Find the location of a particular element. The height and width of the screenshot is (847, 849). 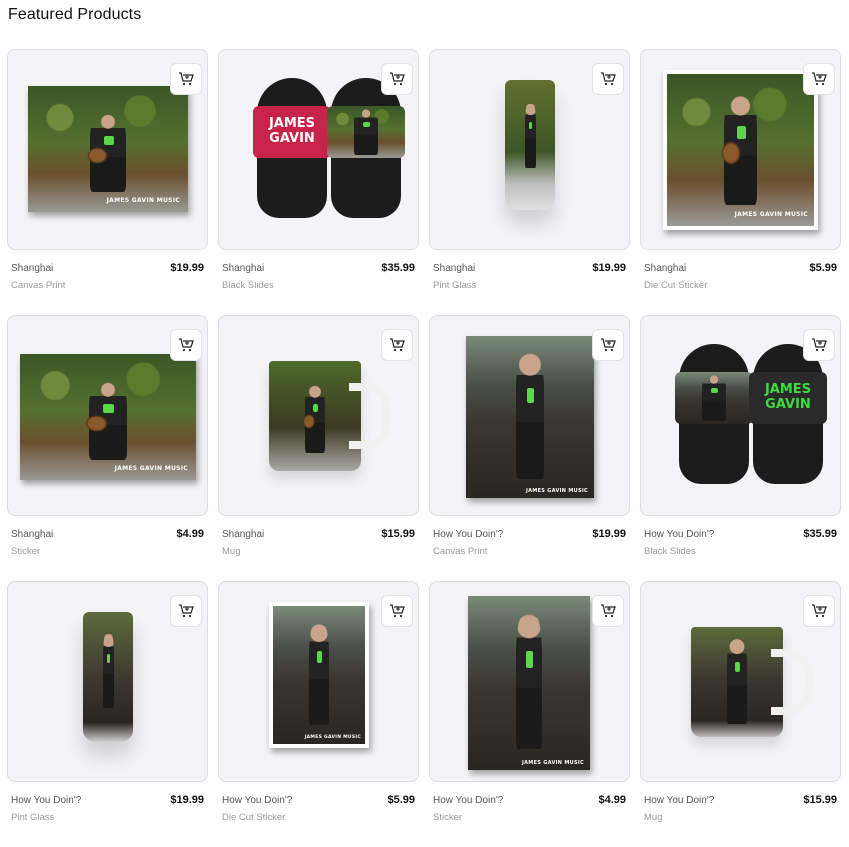

slide-strap-black: JAMES GAVIN is located at coordinates (788, 398).